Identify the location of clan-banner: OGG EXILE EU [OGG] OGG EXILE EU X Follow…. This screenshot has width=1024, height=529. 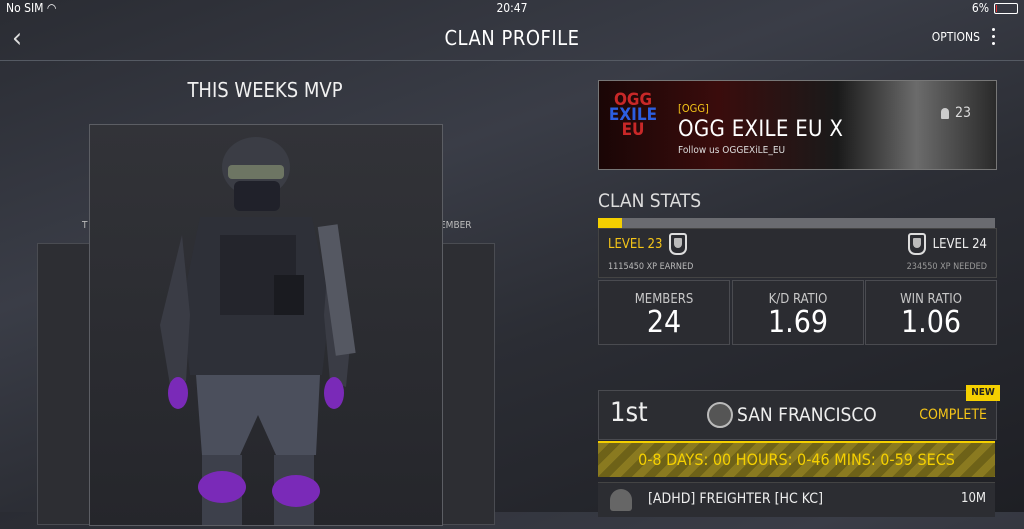
(797, 125).